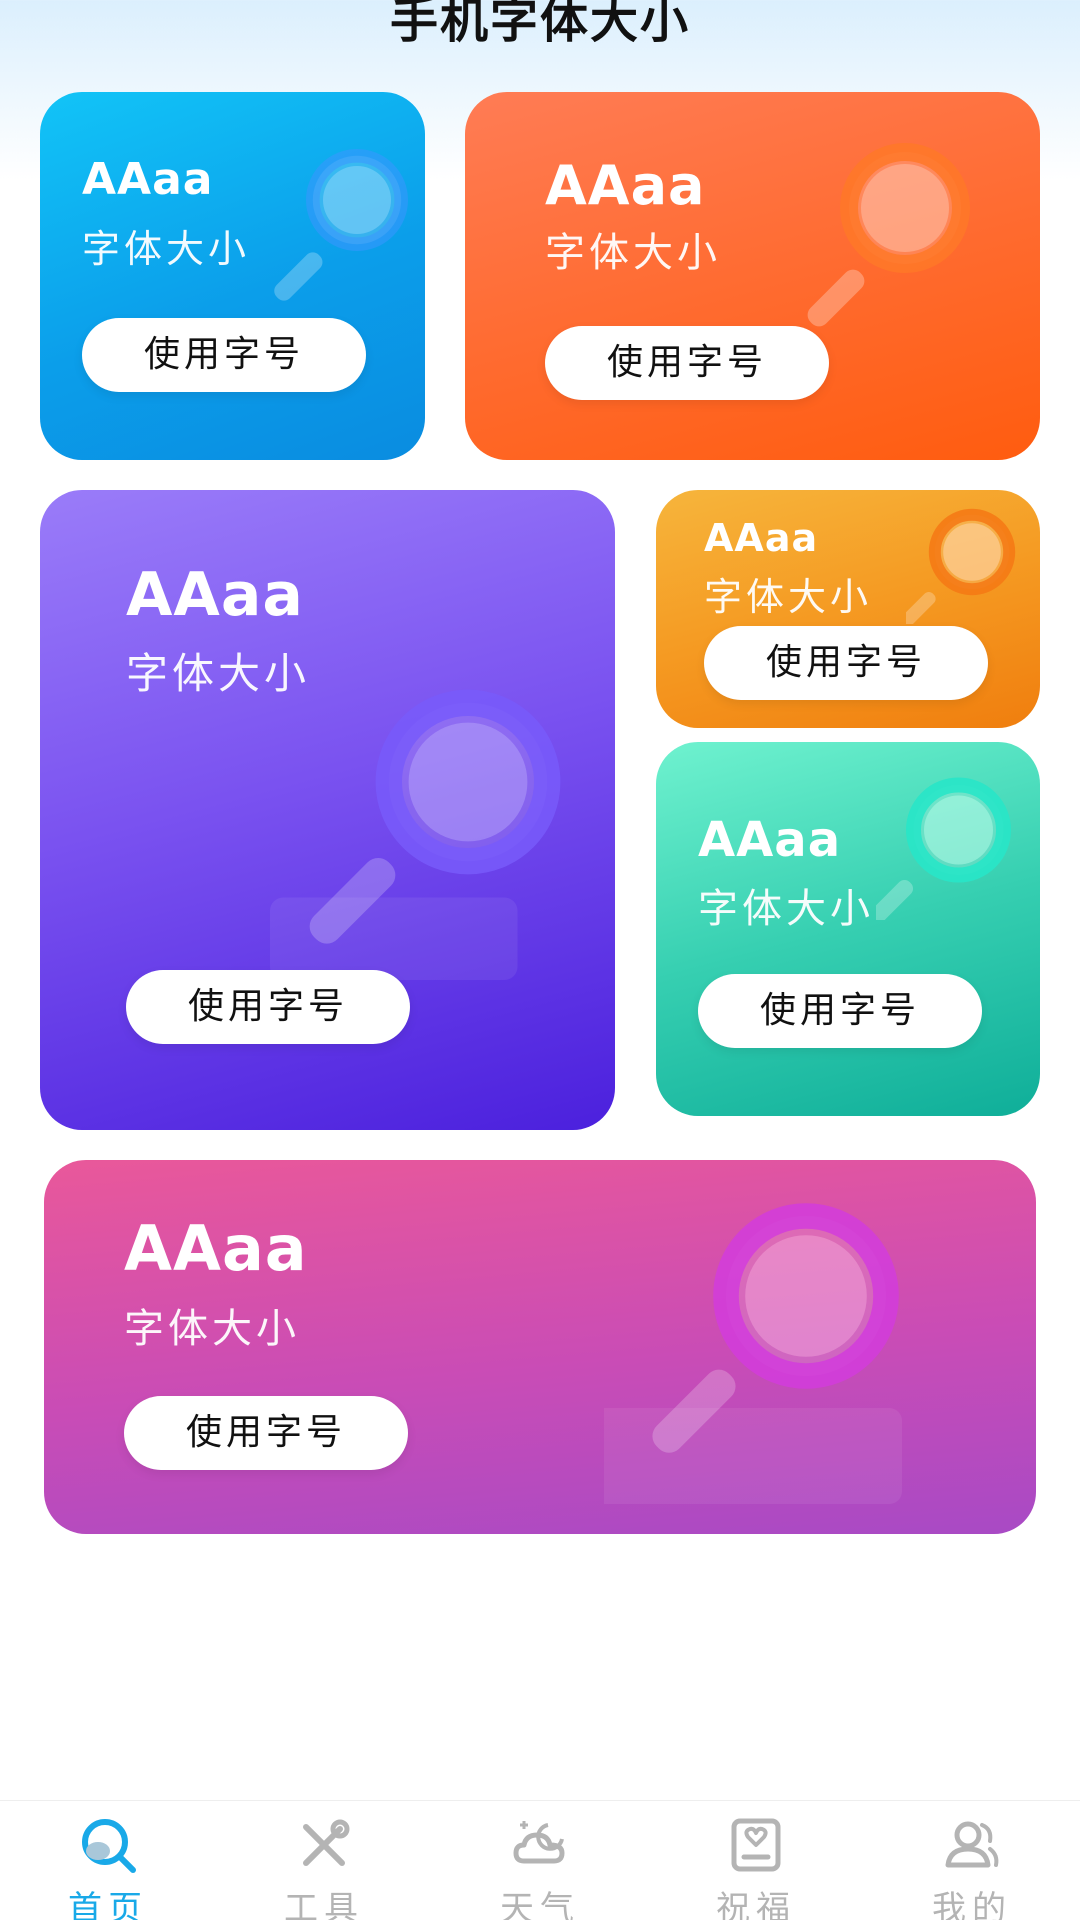  I want to click on nav-item-weather: 天气, so click(540, 1860).